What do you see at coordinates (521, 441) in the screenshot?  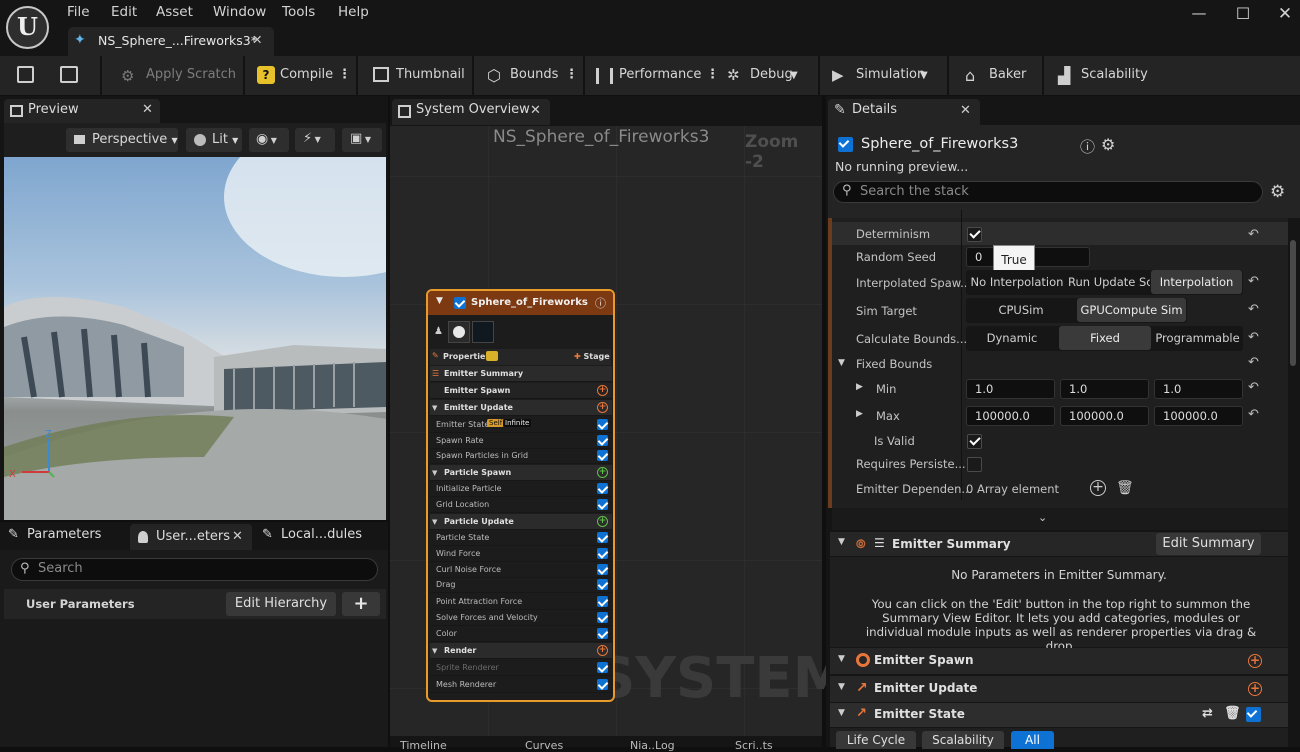 I see `node-module-row: Spawn Rate` at bounding box center [521, 441].